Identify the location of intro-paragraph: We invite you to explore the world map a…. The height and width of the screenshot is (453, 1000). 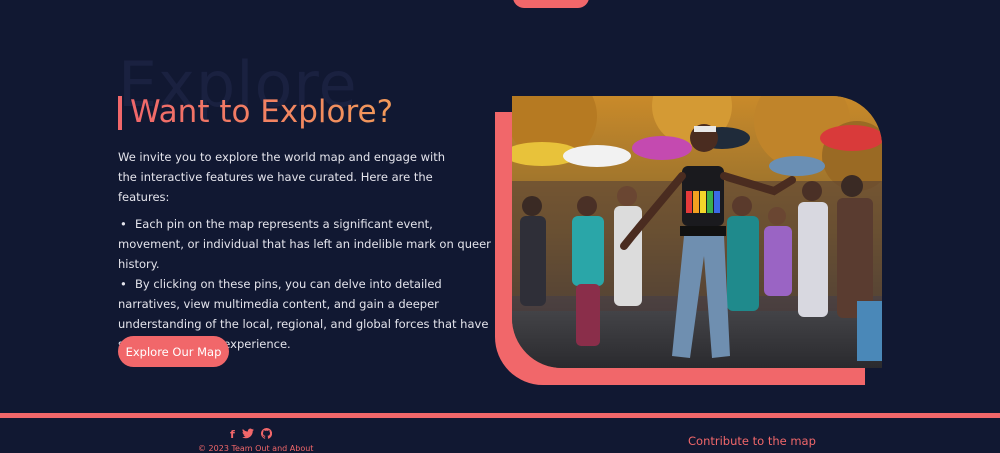
(282, 177).